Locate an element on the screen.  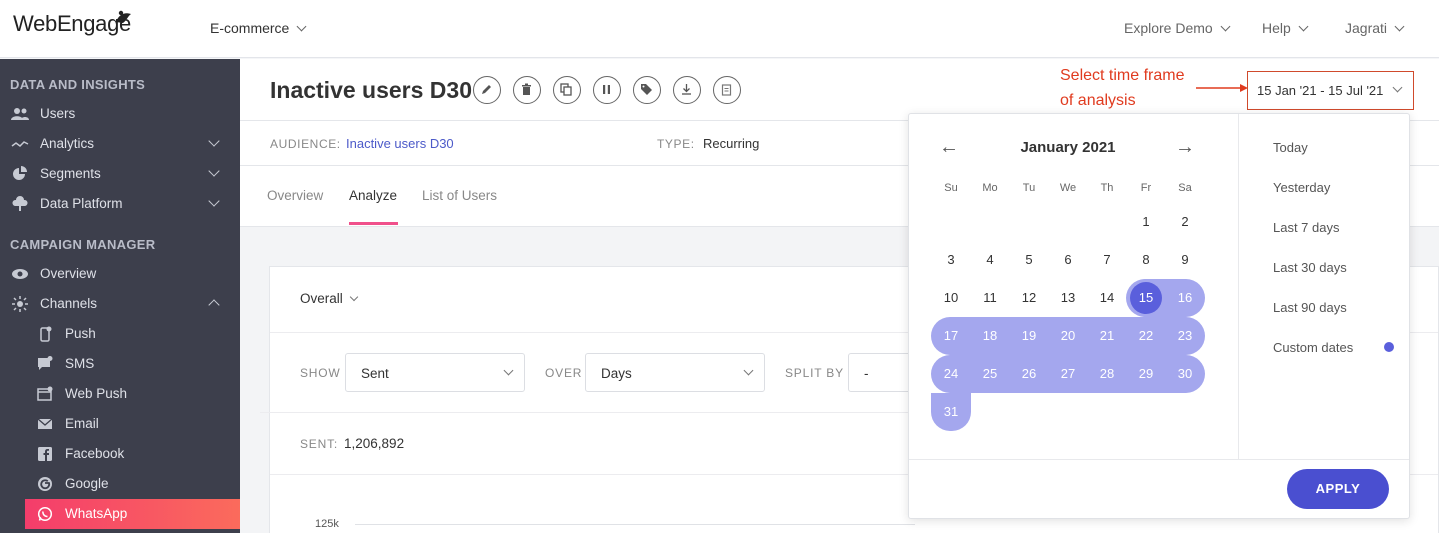
calendar-day: 31 is located at coordinates (951, 412).